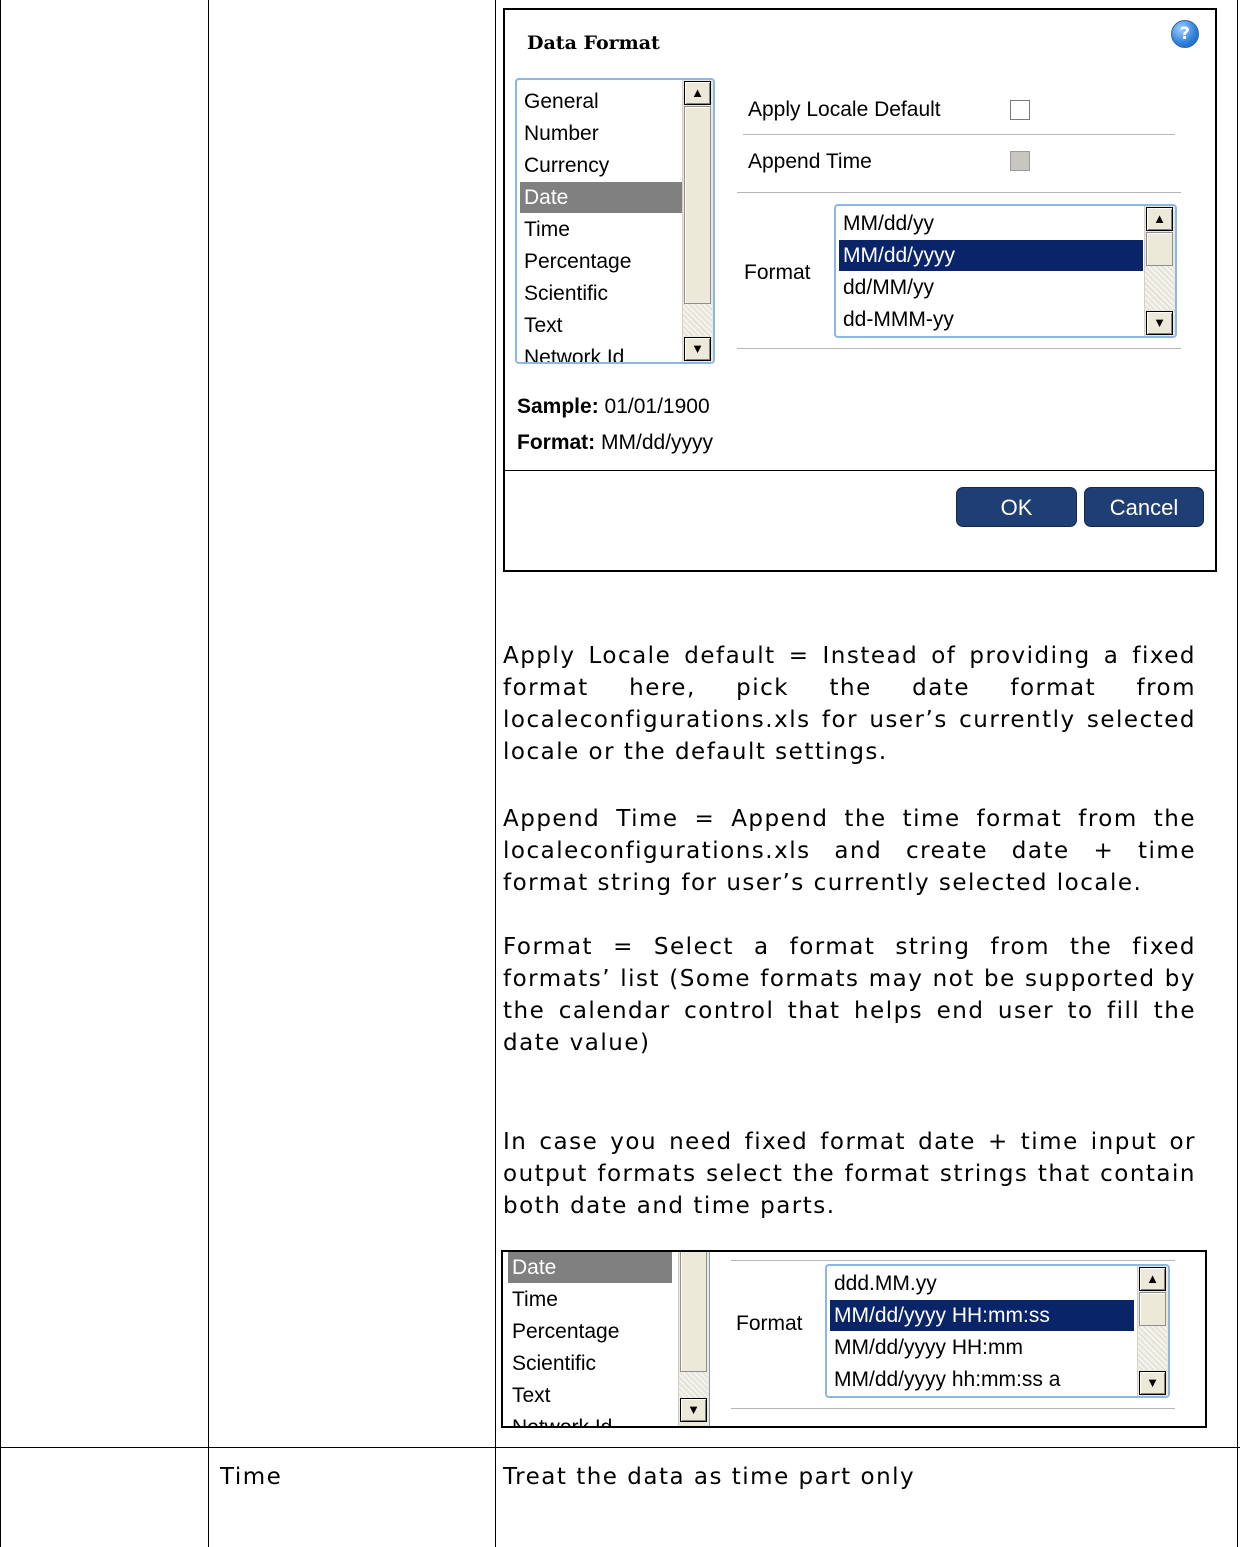  What do you see at coordinates (251, 1477) in the screenshot?
I see `table-cell-type: Time` at bounding box center [251, 1477].